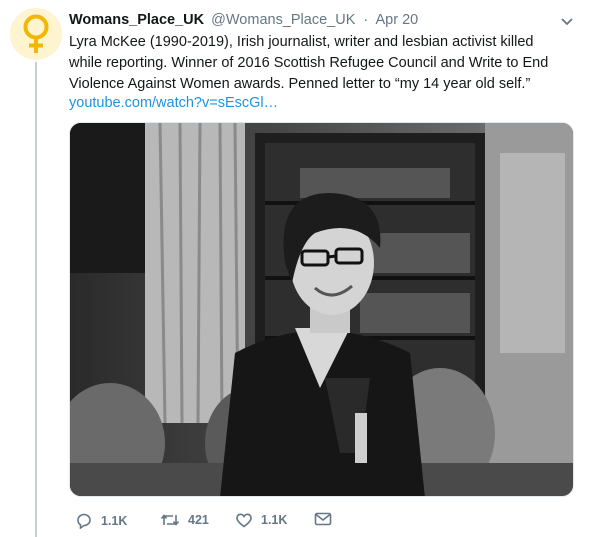 The image size is (599, 537). I want to click on thread-line, so click(36, 299).